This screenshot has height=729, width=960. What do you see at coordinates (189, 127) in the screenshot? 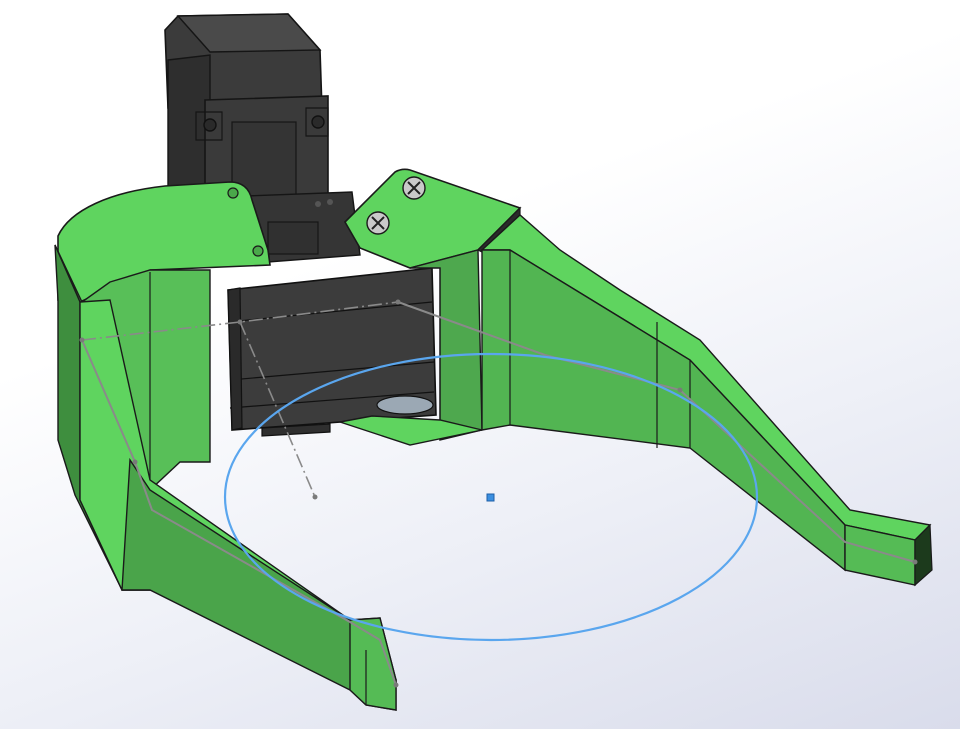
I see `servo-body` at bounding box center [189, 127].